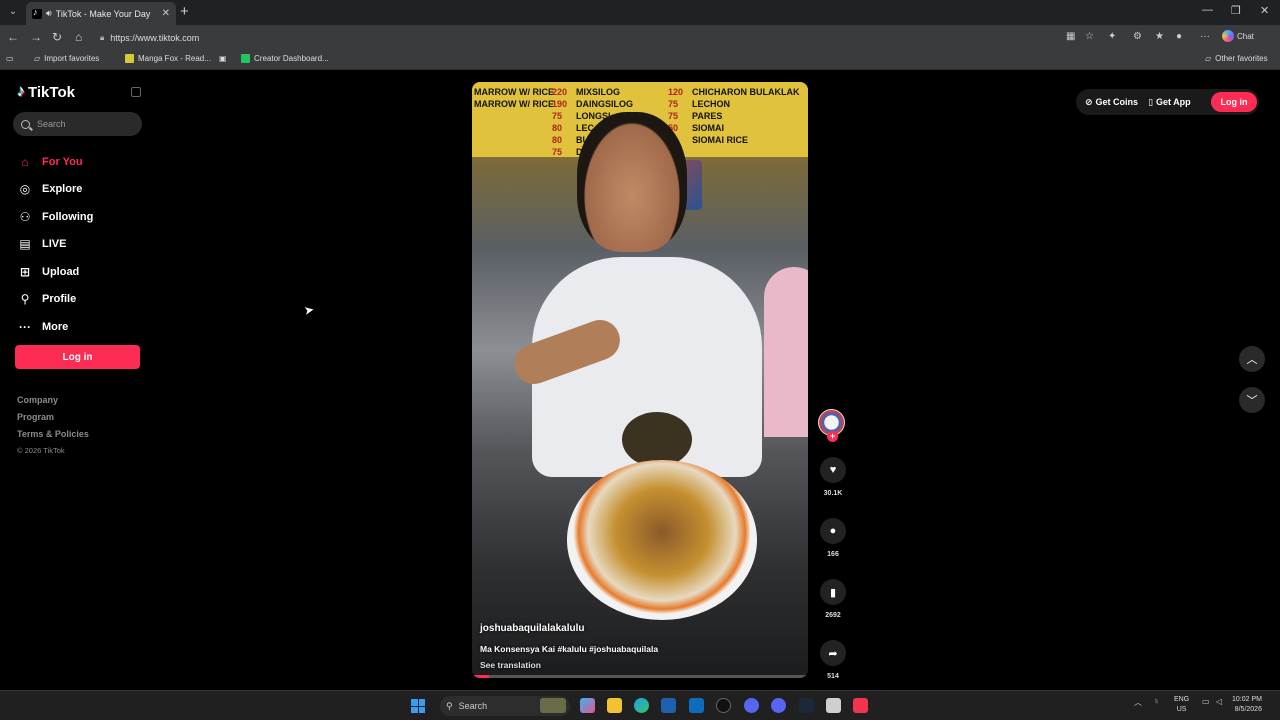  Describe the element at coordinates (657, 439) in the screenshot. I see `video-frame-ladle` at that location.